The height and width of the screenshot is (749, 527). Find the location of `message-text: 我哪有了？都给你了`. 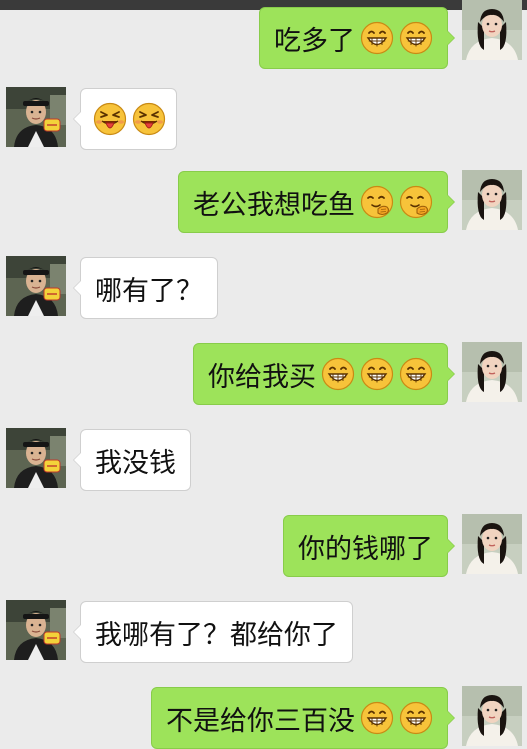

message-text: 我哪有了？都给你了 is located at coordinates (216, 635).